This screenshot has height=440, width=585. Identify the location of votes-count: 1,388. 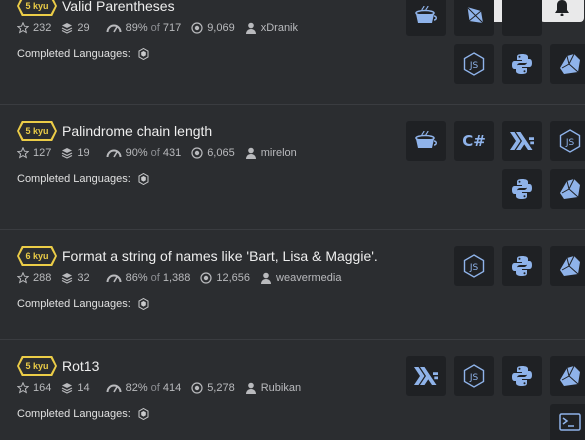
(176, 278).